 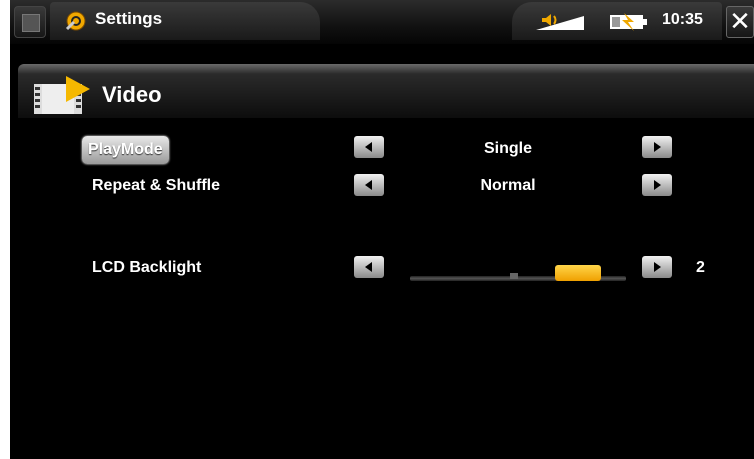 What do you see at coordinates (369, 147) in the screenshot?
I see `playmode-prev-button` at bounding box center [369, 147].